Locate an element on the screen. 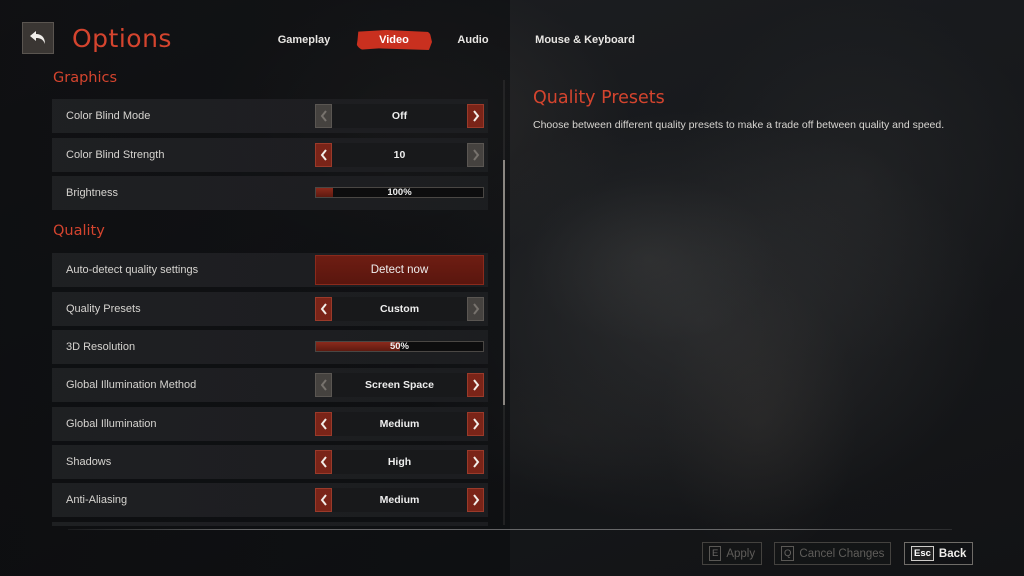 The image size is (1024, 576). setting-label: Color Blind Mode is located at coordinates (108, 116).